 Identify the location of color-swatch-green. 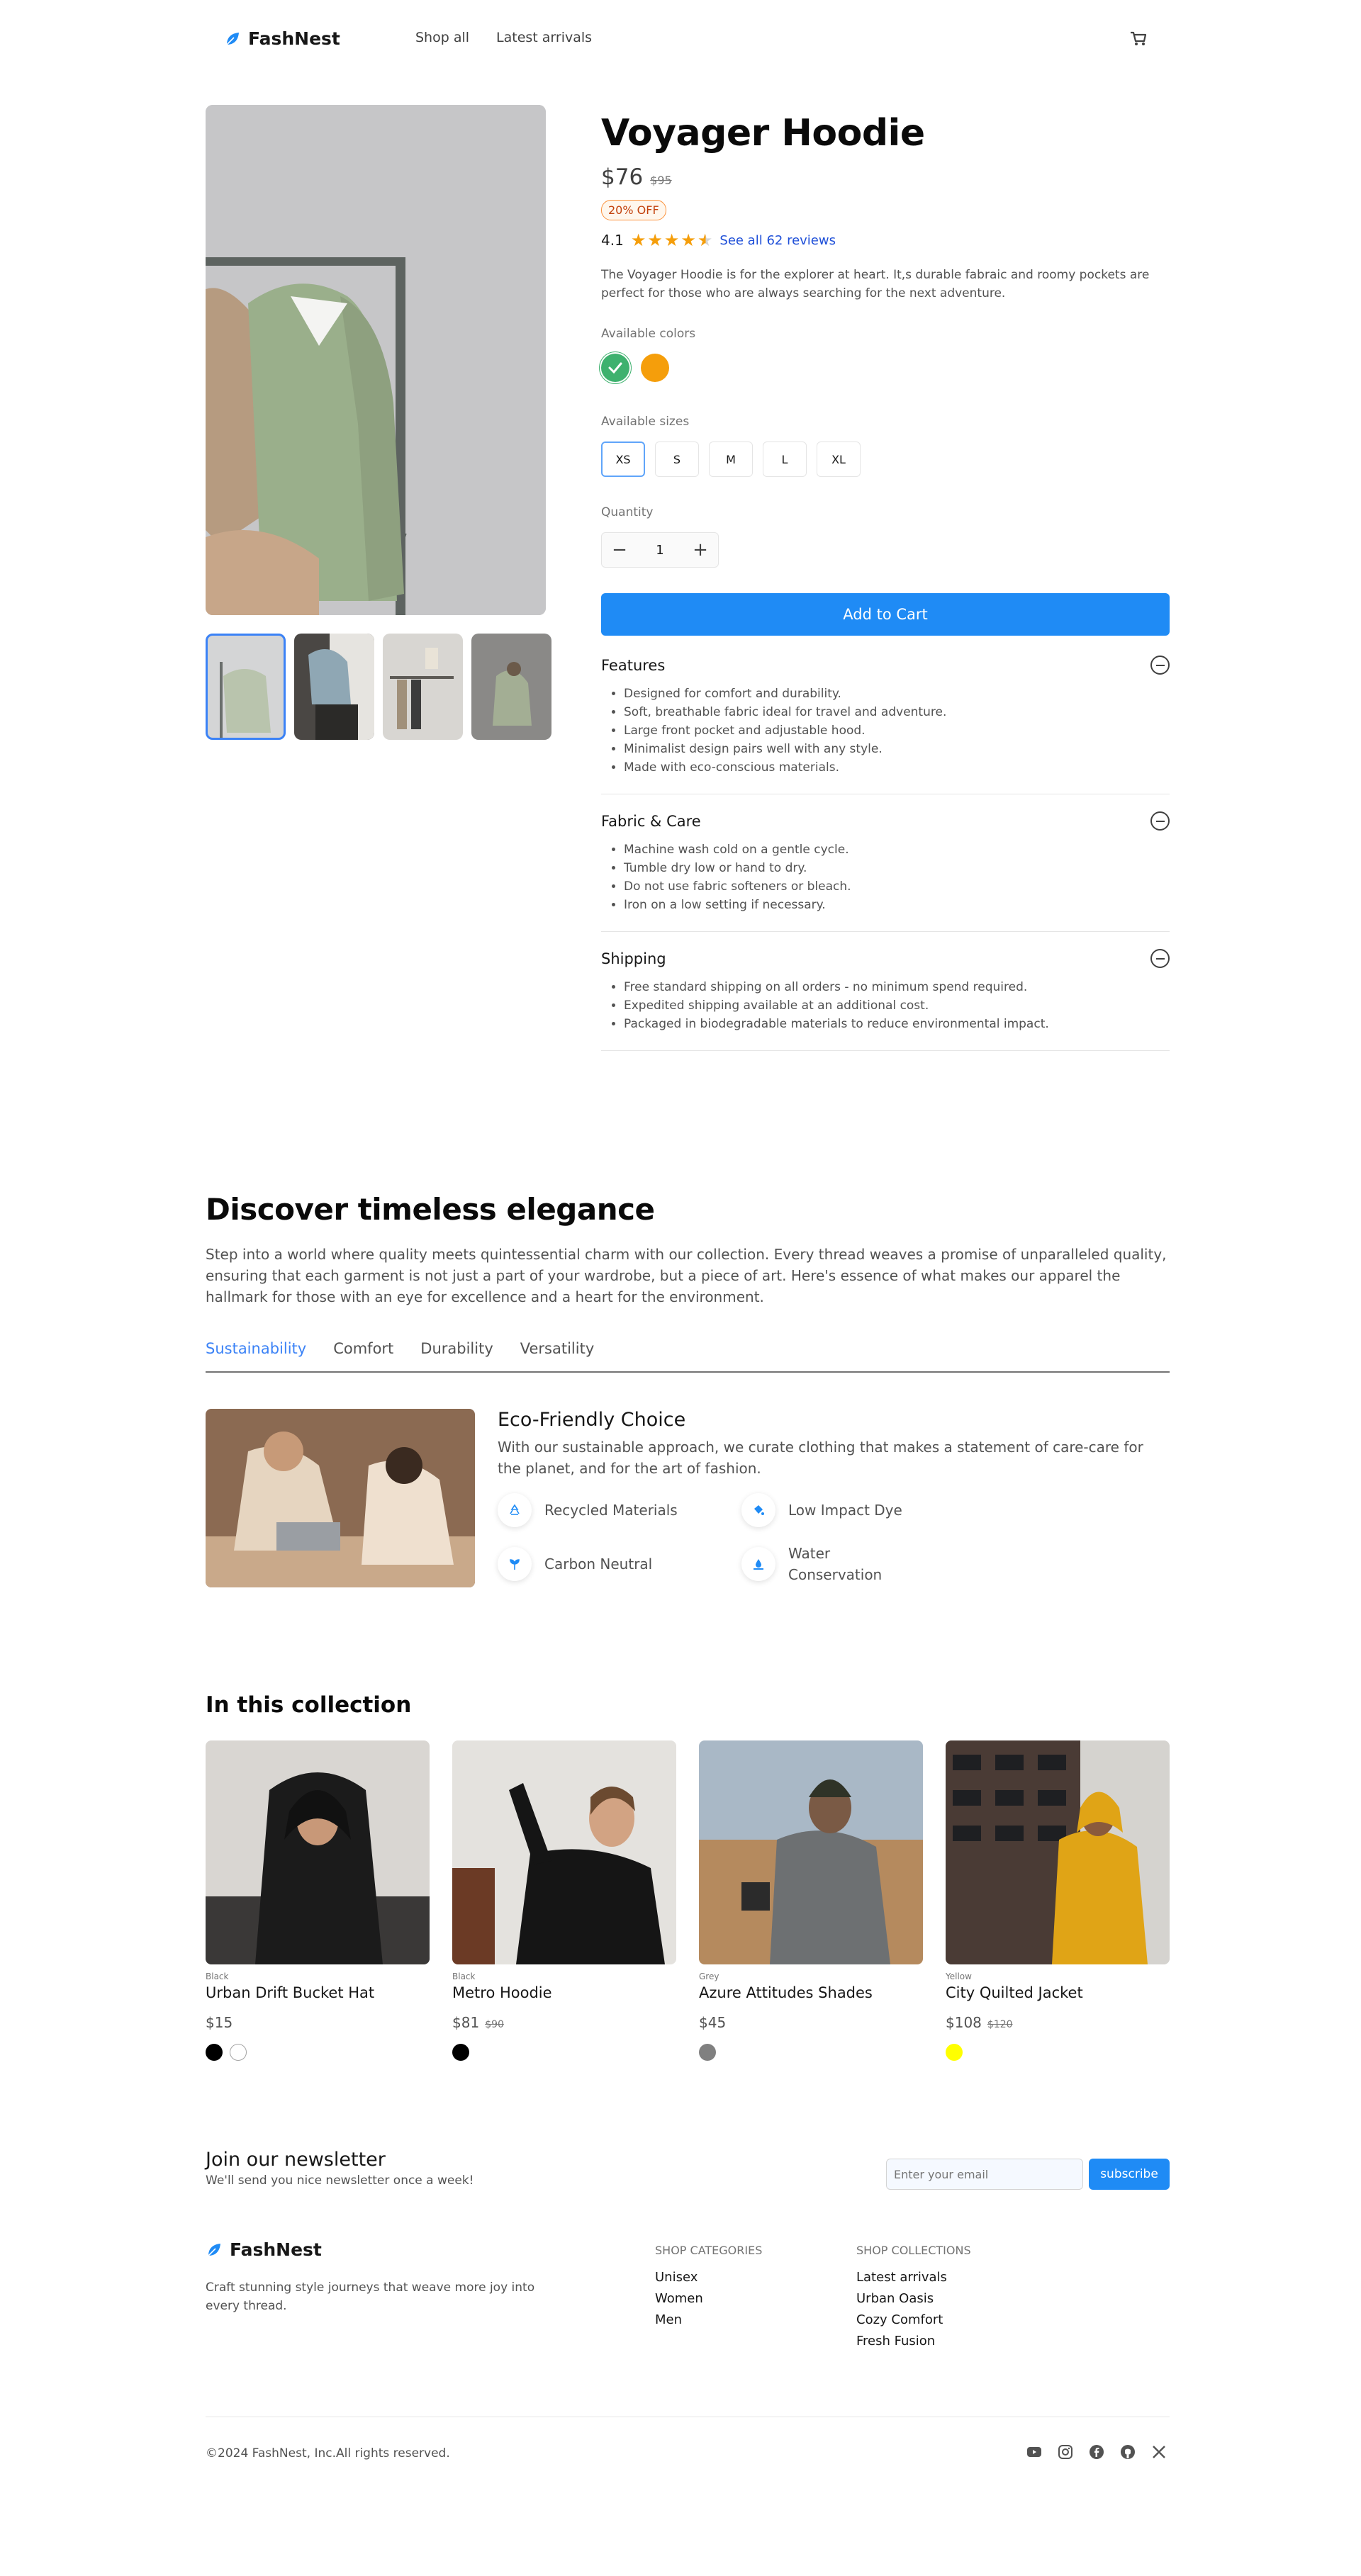
(615, 368).